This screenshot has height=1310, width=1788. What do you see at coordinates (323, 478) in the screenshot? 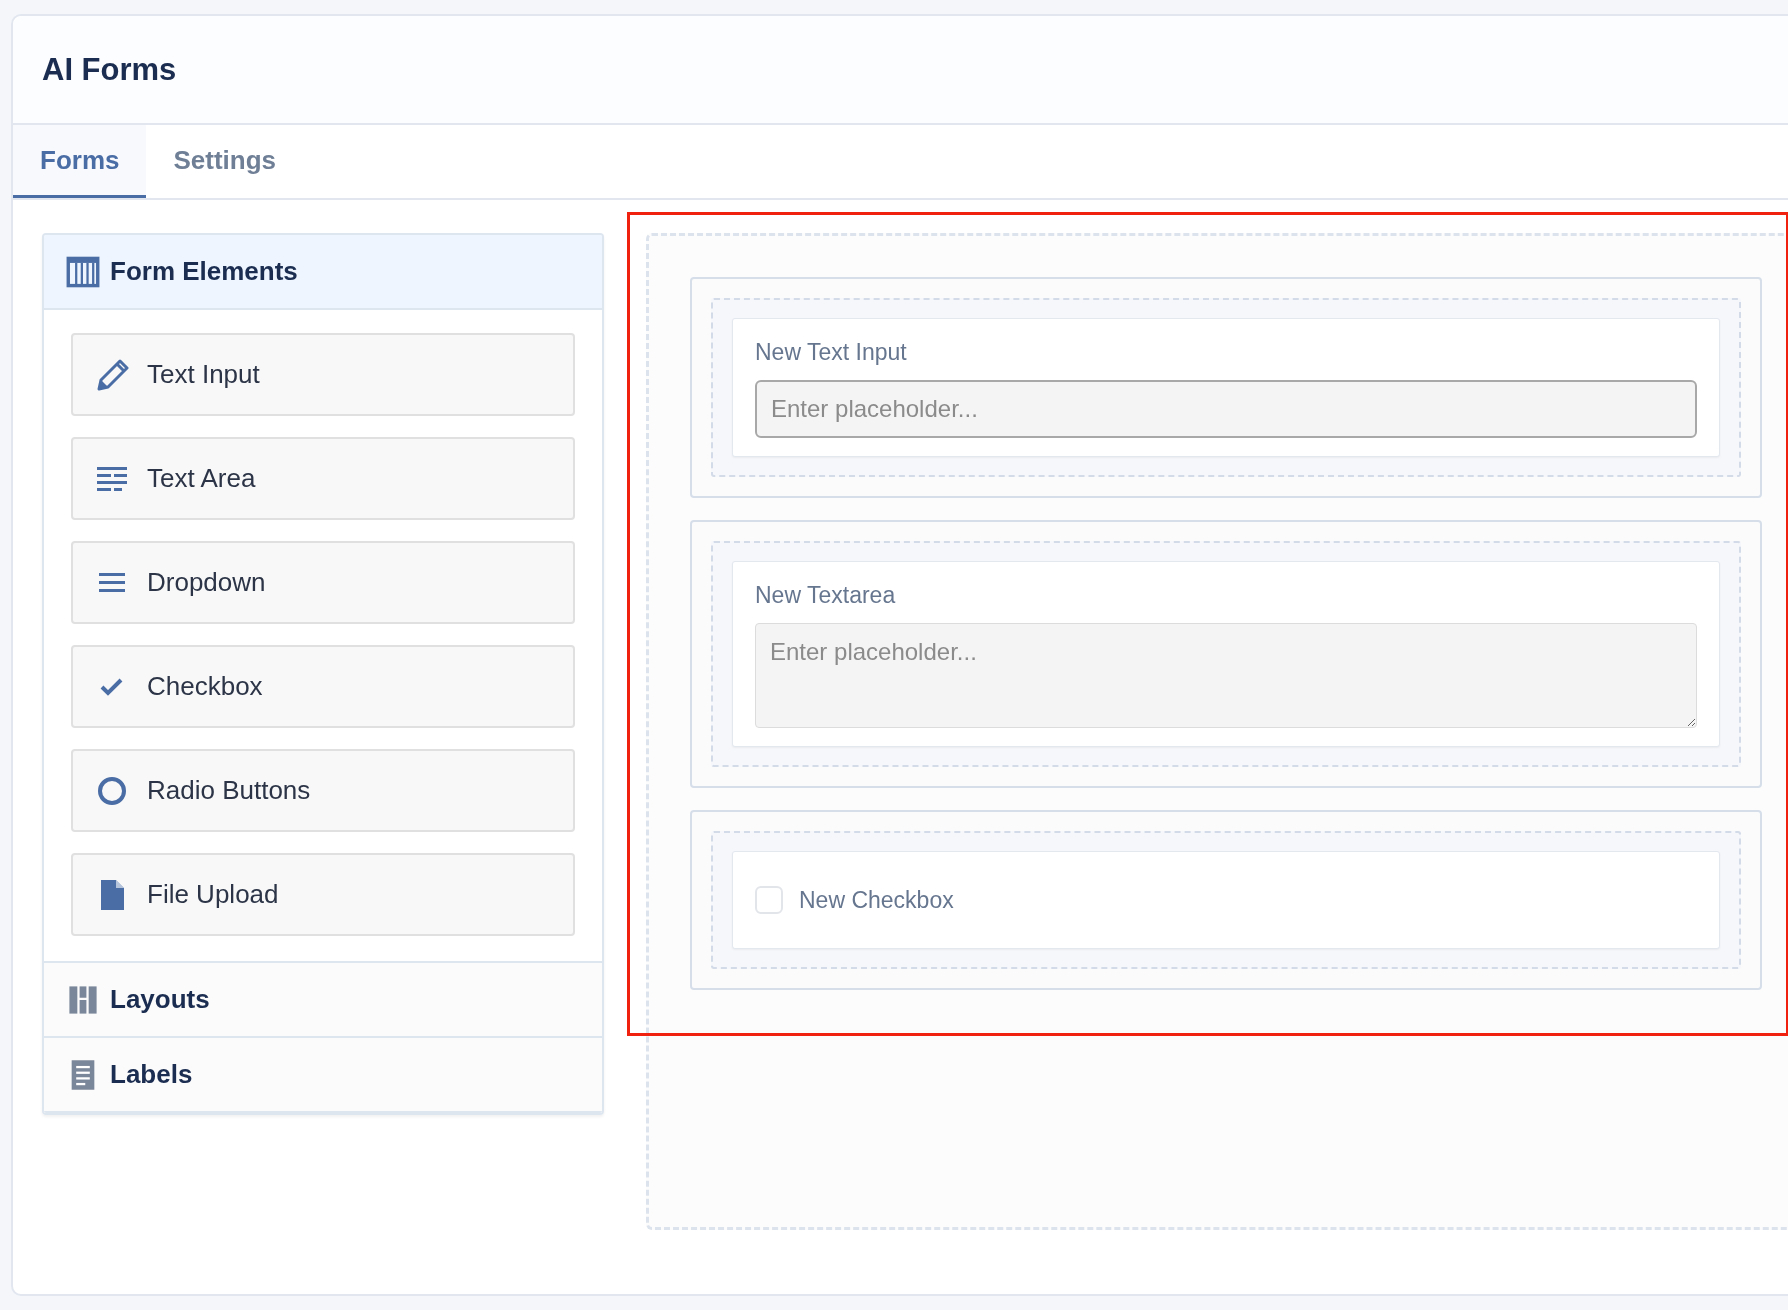
I see `element-item: Text Area` at bounding box center [323, 478].